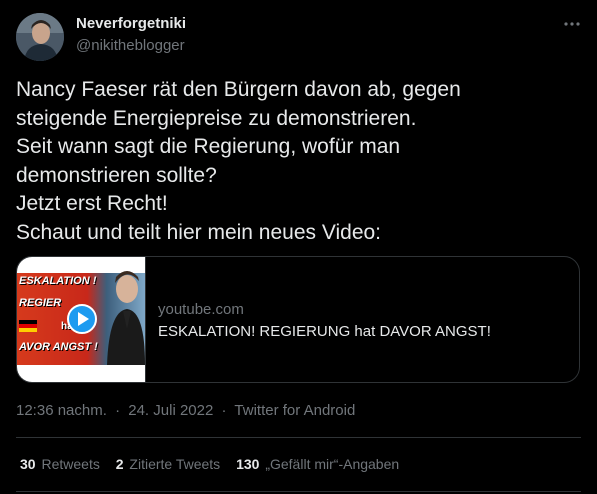 This screenshot has width=597, height=494. I want to click on retweets-stat: 30 Retweets, so click(60, 464).